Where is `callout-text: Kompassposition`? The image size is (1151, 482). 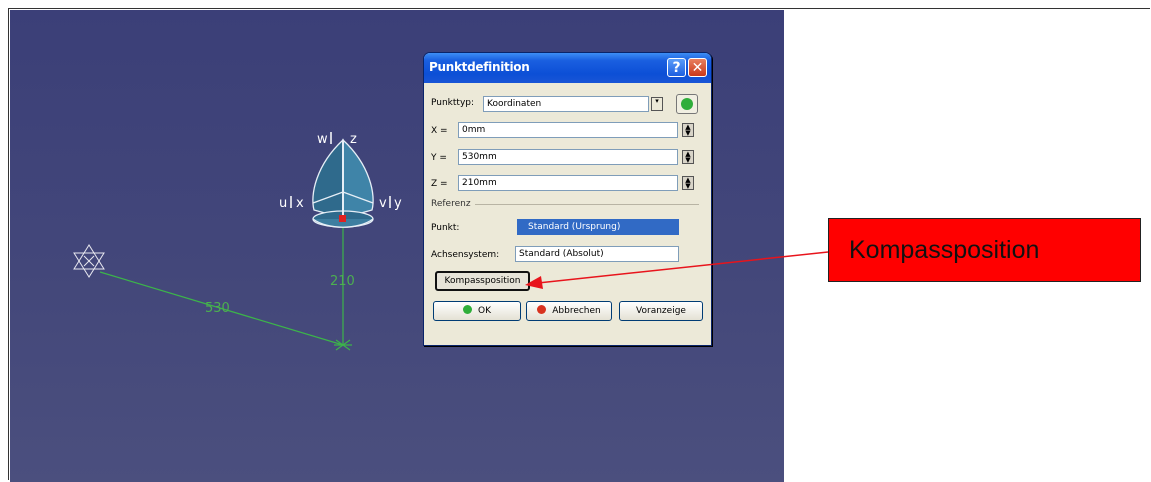 callout-text: Kompassposition is located at coordinates (944, 250).